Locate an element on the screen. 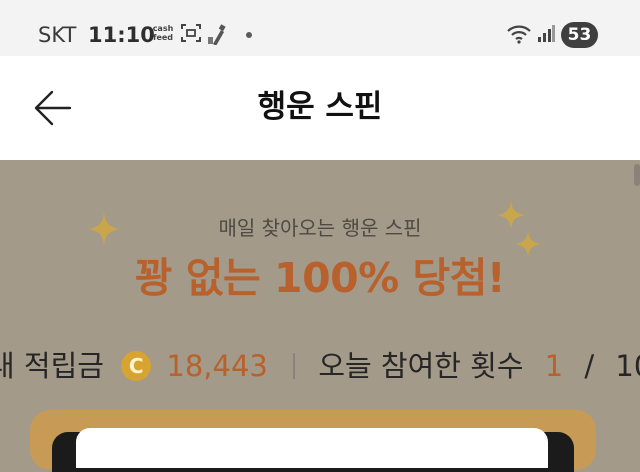 This screenshot has width=640, height=472. page-title: 행운 스핀 is located at coordinates (320, 107).